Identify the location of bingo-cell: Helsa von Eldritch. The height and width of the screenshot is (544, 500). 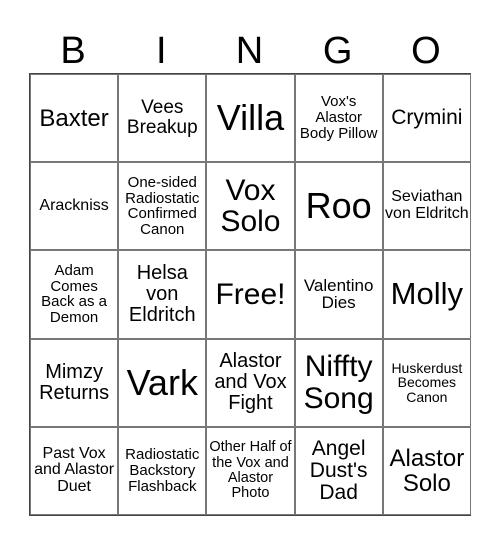
(162, 294).